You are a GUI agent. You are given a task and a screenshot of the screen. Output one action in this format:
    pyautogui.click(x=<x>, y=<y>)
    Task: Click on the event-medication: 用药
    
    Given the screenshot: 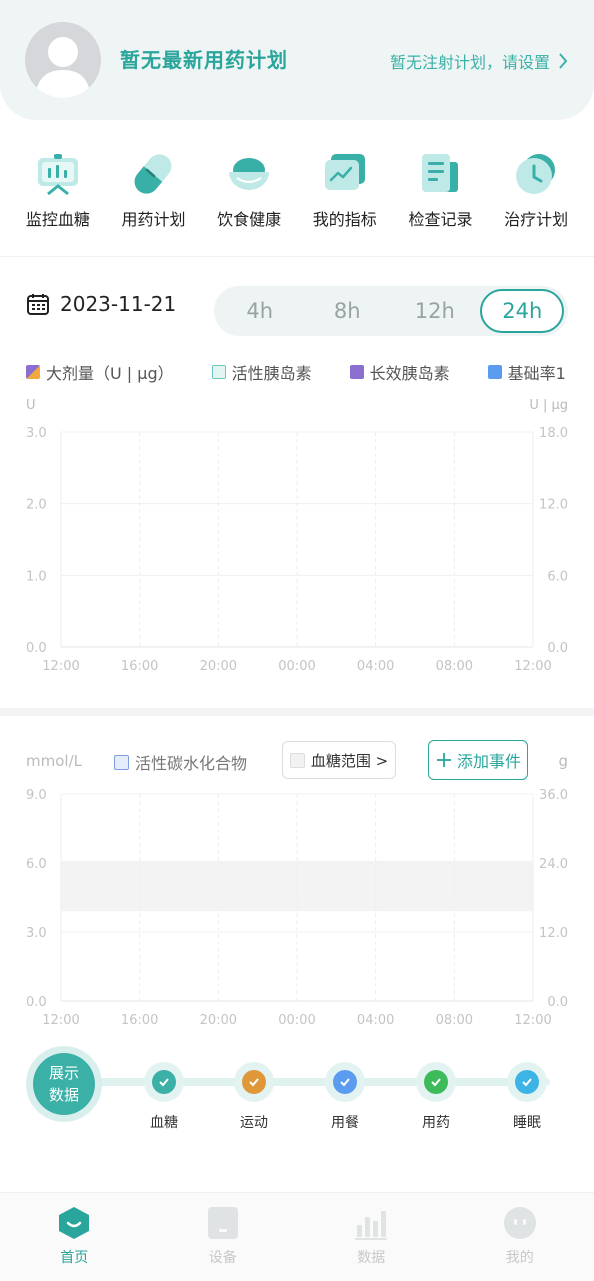 What is the action you would take?
    pyautogui.click(x=436, y=1097)
    